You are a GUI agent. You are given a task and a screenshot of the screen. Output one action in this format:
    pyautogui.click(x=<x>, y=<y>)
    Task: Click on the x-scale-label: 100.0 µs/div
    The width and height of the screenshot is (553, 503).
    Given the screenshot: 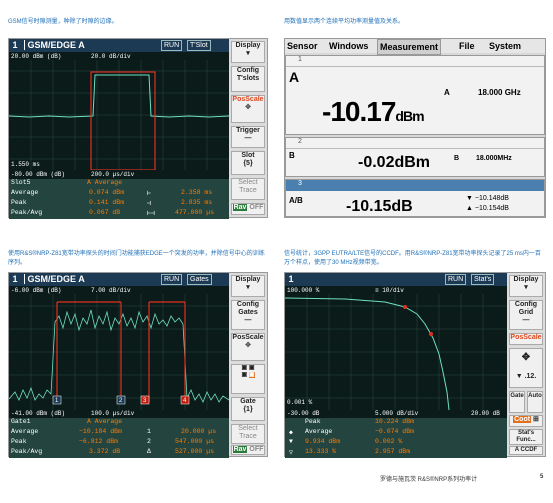 What is the action you would take?
    pyautogui.click(x=113, y=413)
    